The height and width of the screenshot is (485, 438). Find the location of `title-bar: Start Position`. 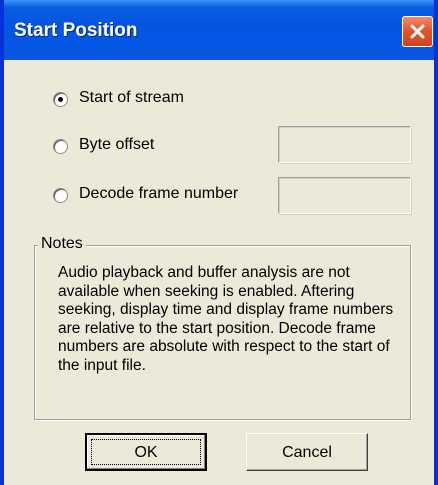

title-bar: Start Position is located at coordinates (219, 30).